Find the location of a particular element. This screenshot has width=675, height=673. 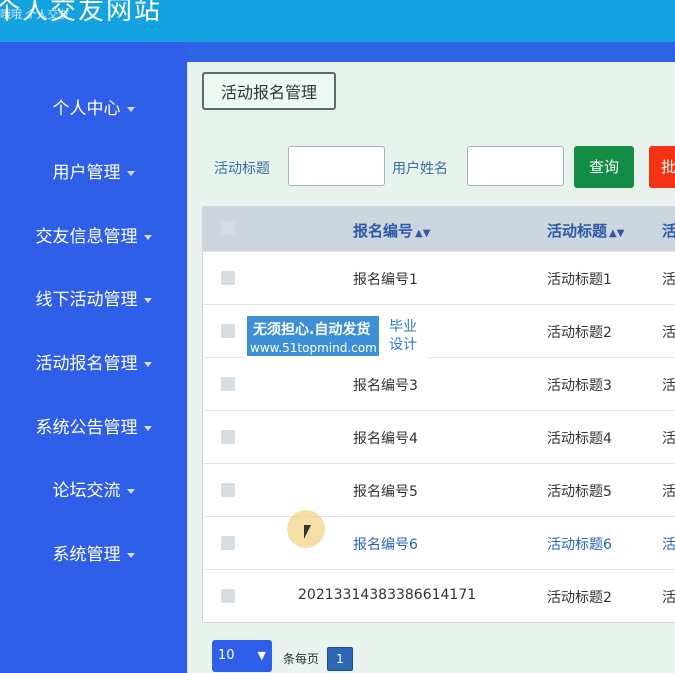

sidebar-item-system: 系统管理 is located at coordinates (93, 555).